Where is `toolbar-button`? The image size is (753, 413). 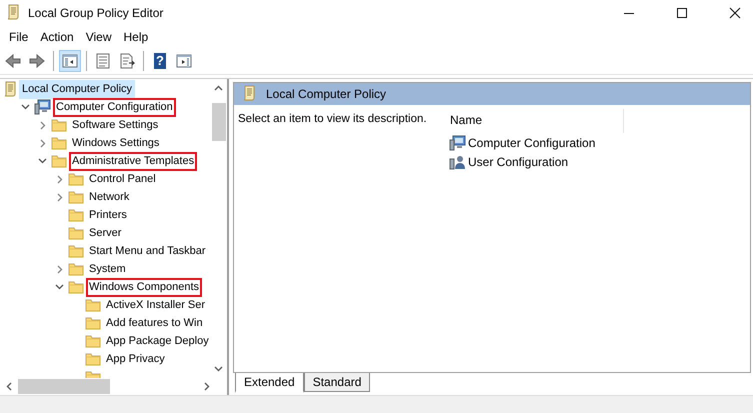 toolbar-button is located at coordinates (70, 61).